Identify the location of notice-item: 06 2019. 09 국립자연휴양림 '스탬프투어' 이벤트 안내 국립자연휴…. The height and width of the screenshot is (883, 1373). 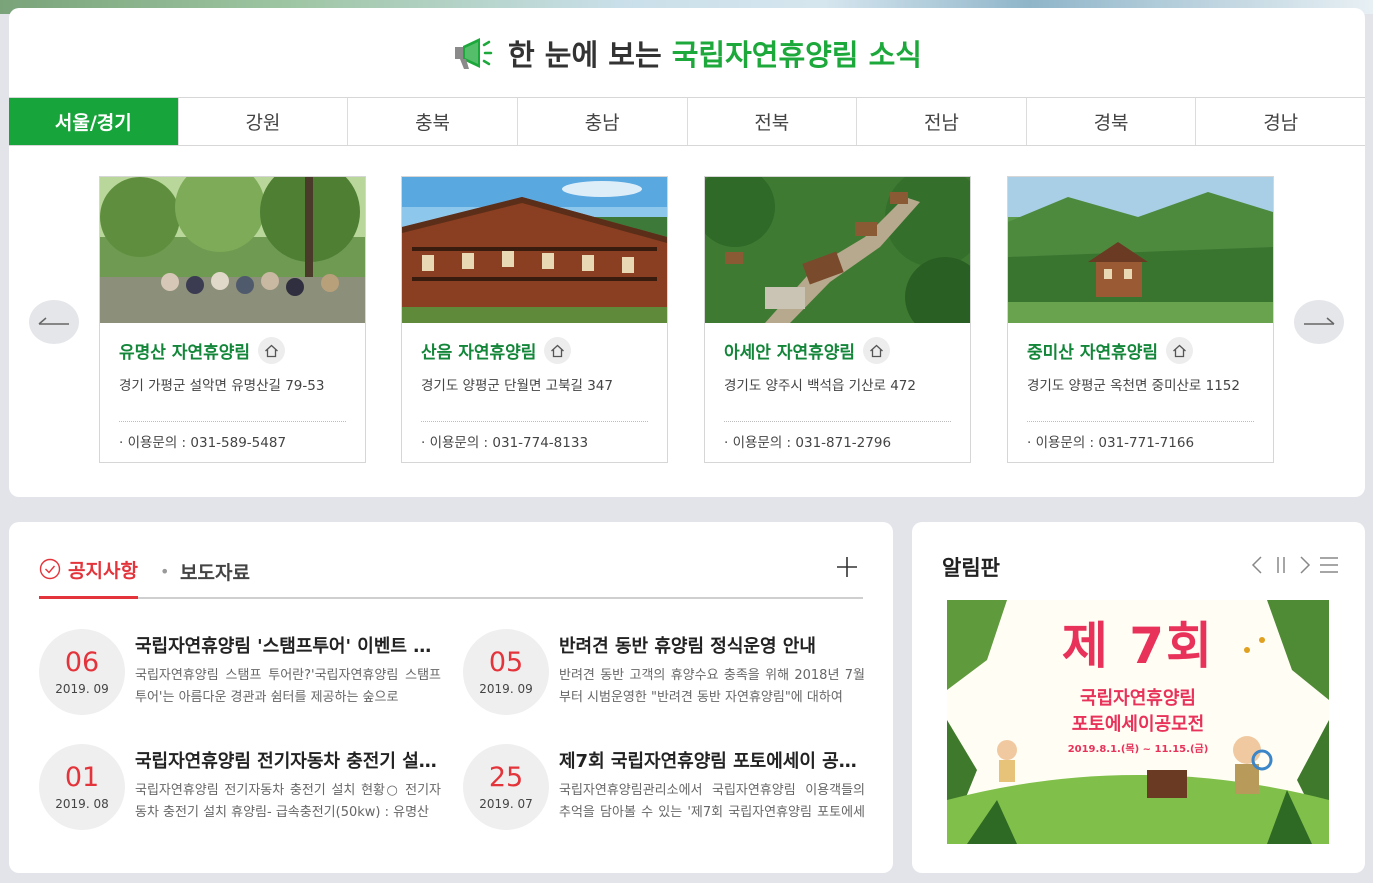
(244, 679).